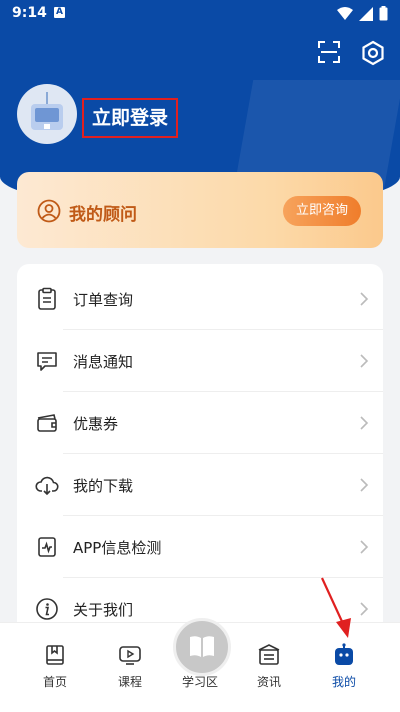 The height and width of the screenshot is (712, 400). Describe the element at coordinates (103, 215) in the screenshot. I see `advisor-title: 我的顾问` at that location.